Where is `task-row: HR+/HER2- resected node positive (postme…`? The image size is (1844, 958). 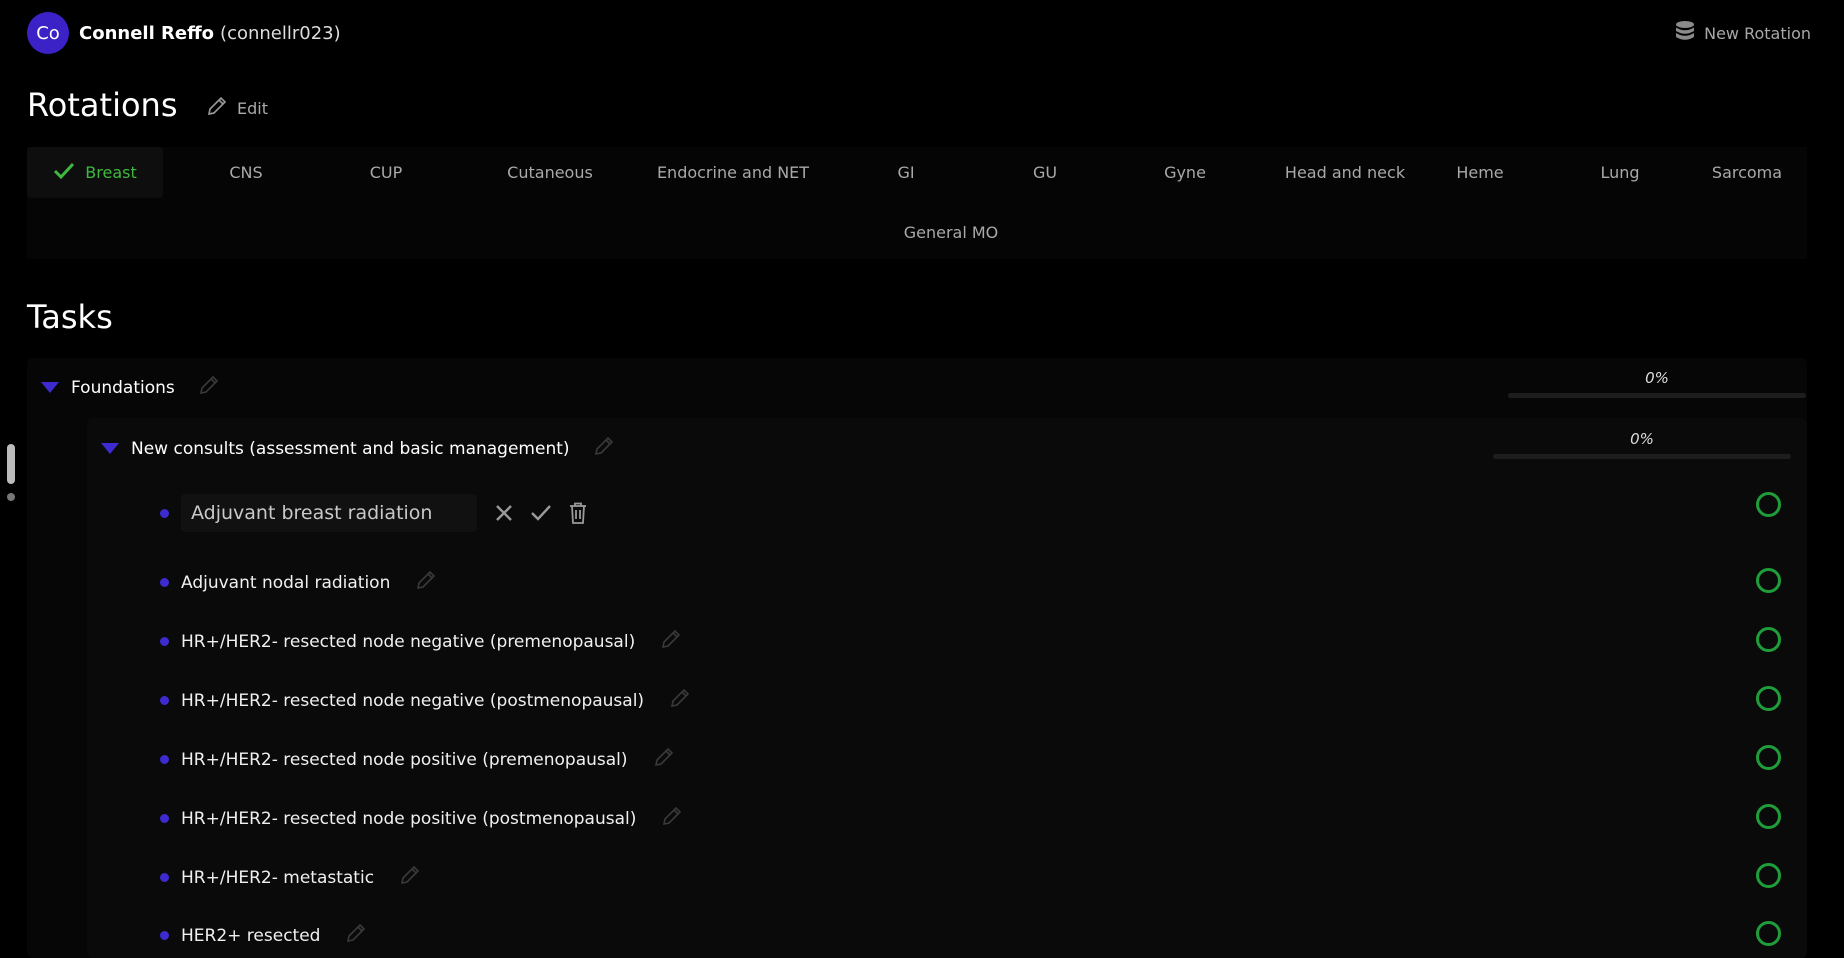 task-row: HR+/HER2- resected node positive (postme… is located at coordinates (422, 818).